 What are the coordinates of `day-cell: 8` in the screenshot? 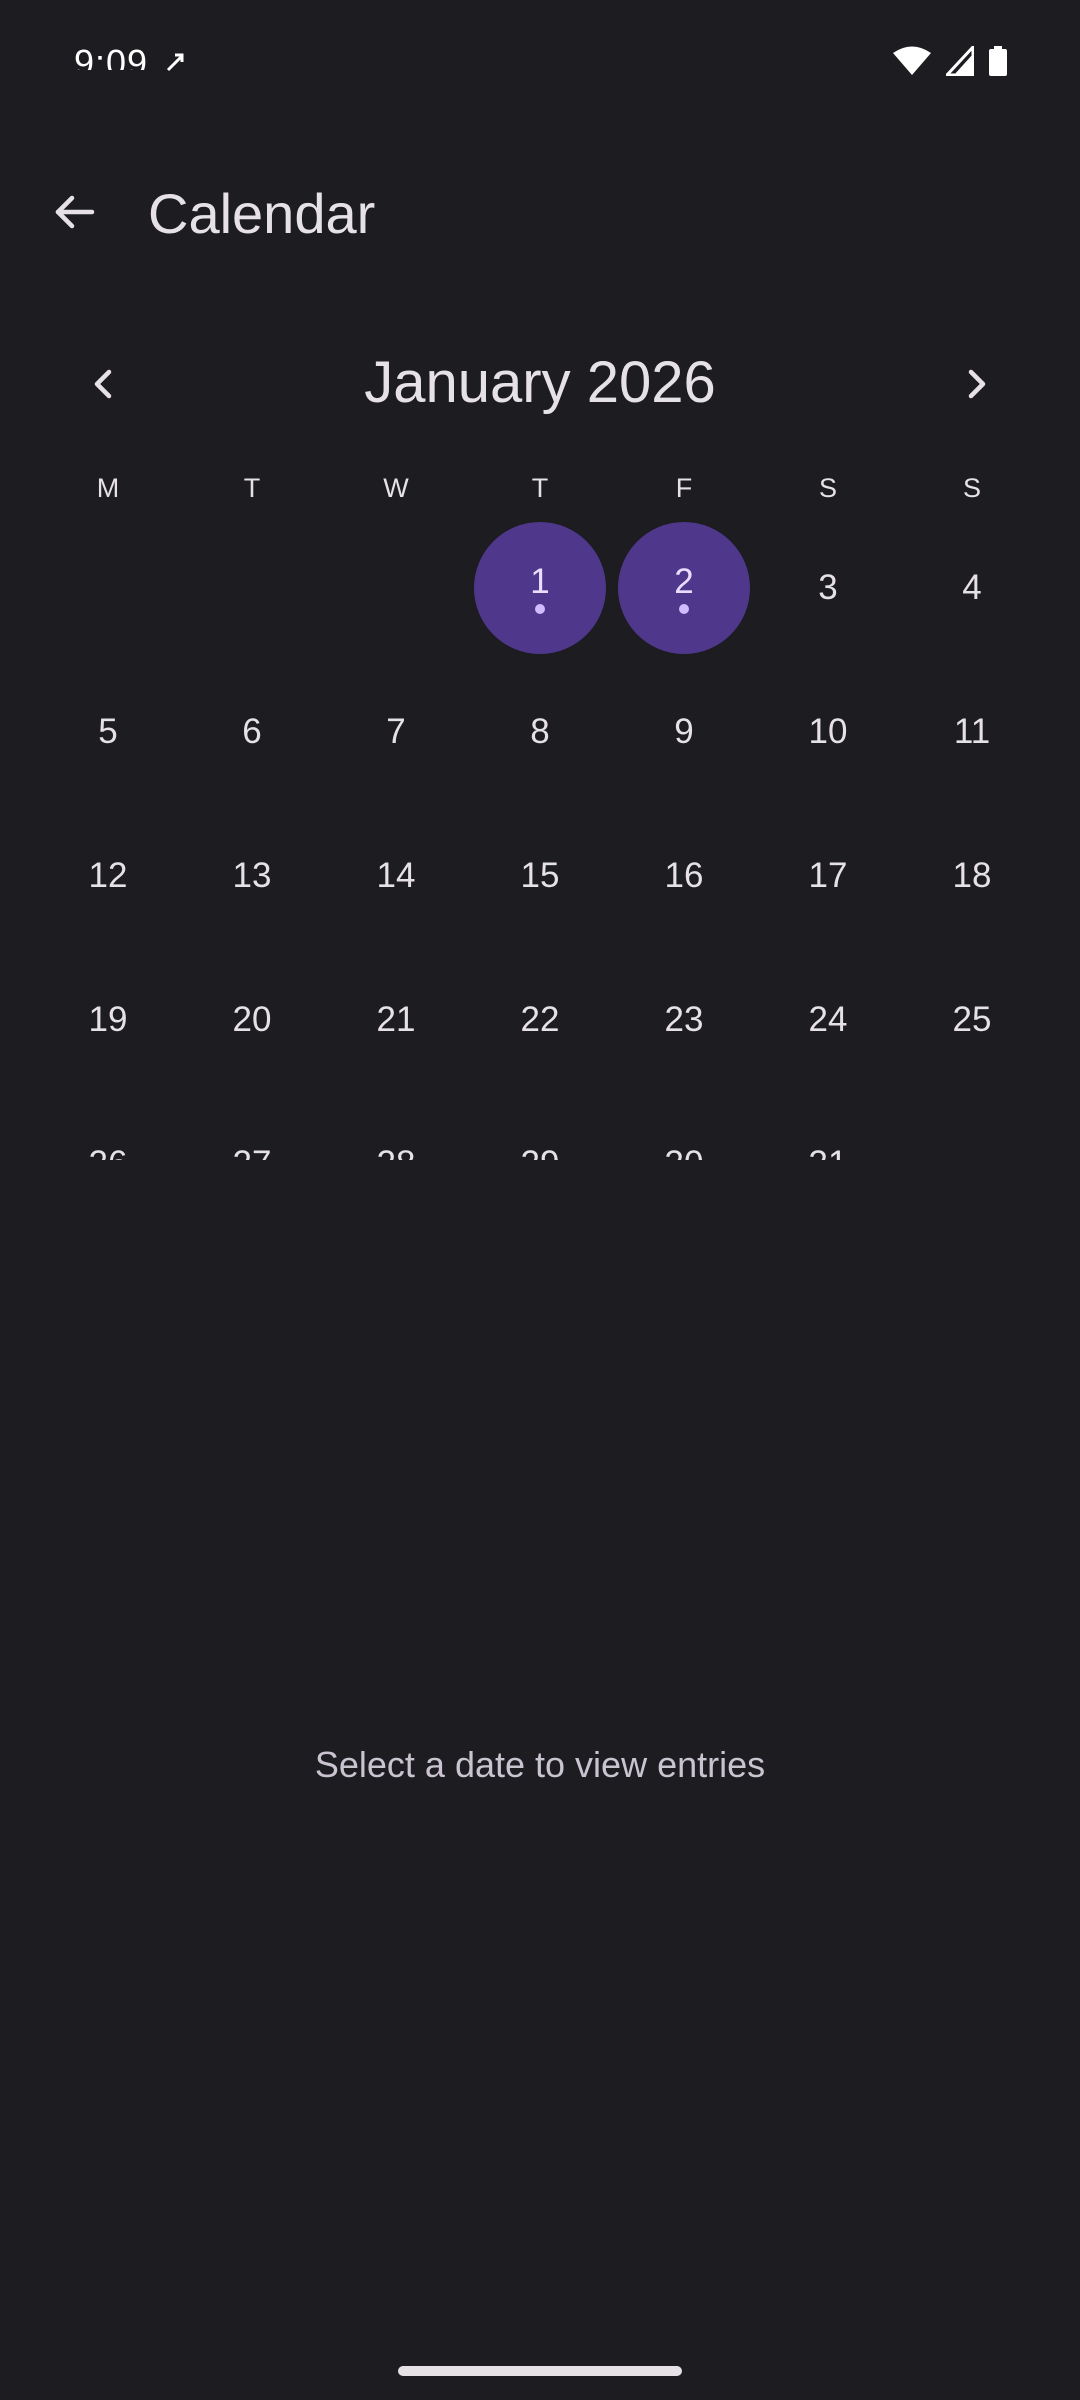 It's located at (540, 732).